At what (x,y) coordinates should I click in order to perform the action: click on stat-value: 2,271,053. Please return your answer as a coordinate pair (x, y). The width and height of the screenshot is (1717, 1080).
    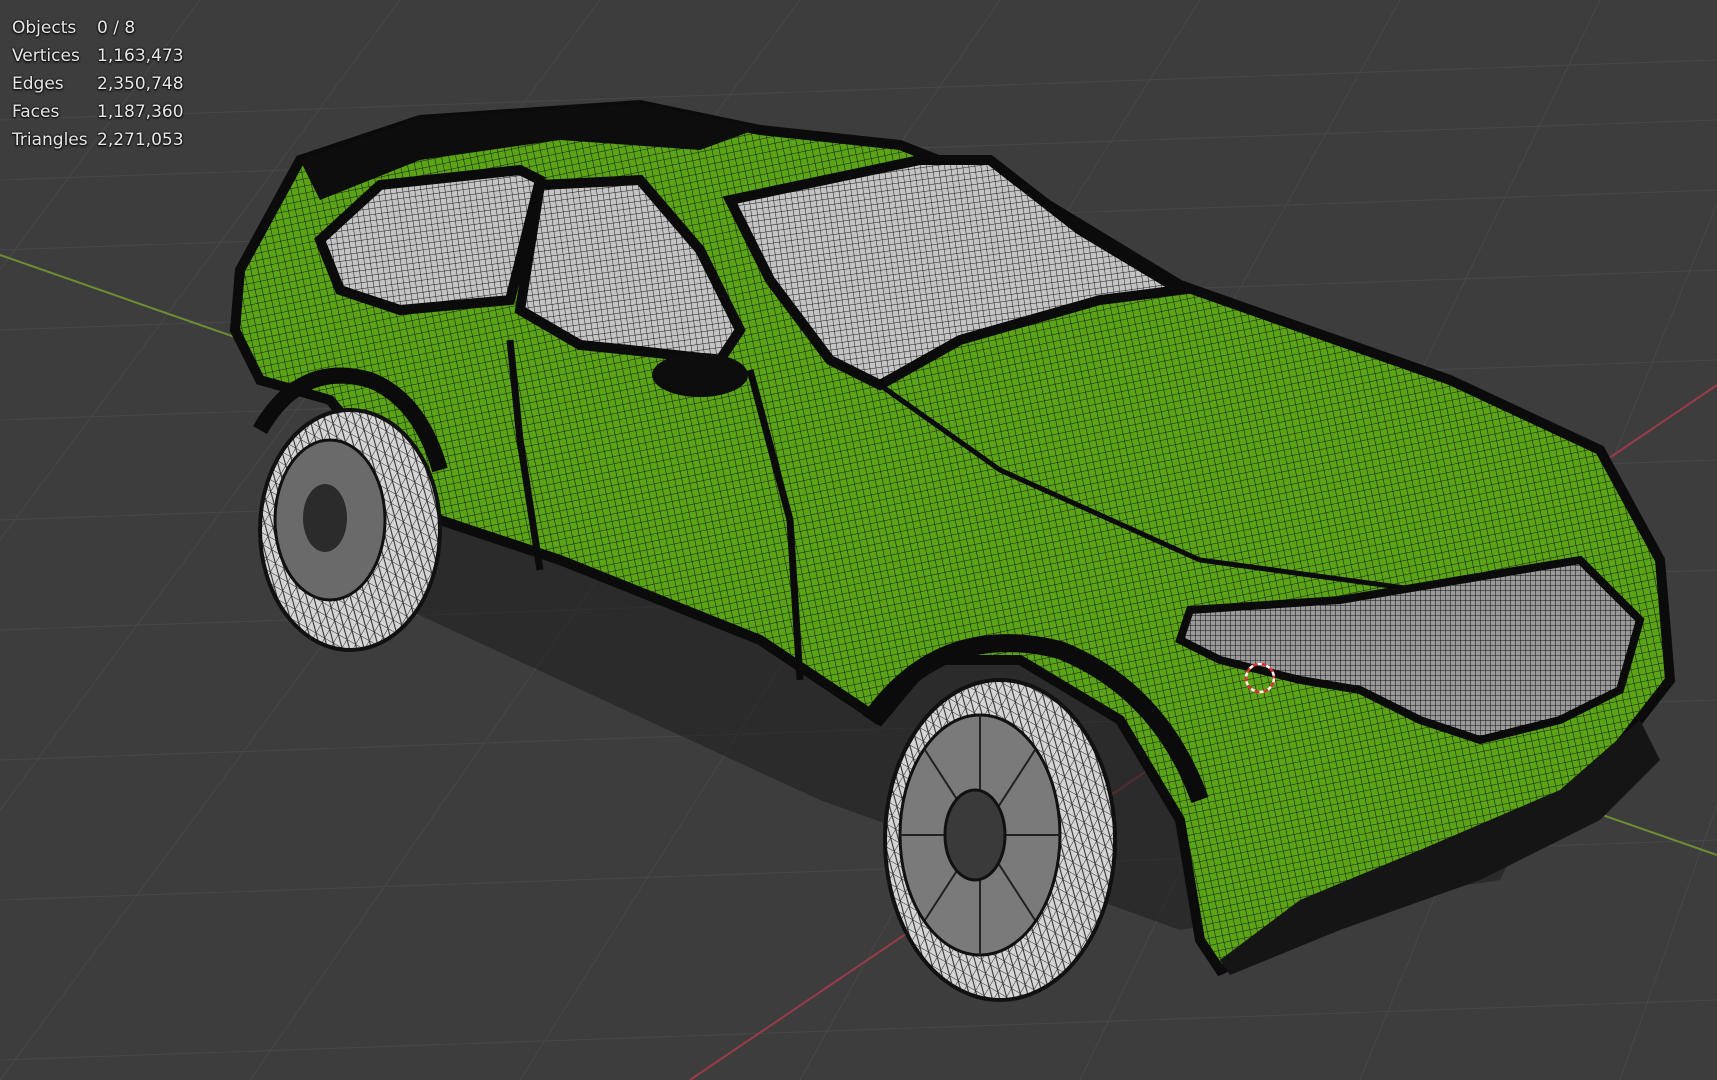
    Looking at the image, I should click on (140, 140).